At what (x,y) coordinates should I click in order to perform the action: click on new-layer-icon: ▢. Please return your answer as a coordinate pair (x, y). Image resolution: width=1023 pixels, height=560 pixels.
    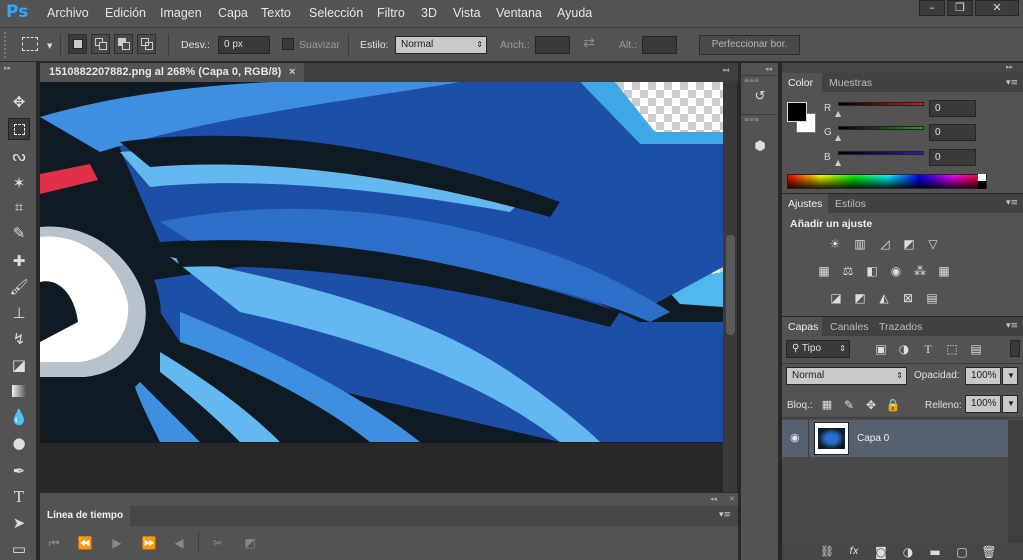
    Looking at the image, I should click on (962, 552).